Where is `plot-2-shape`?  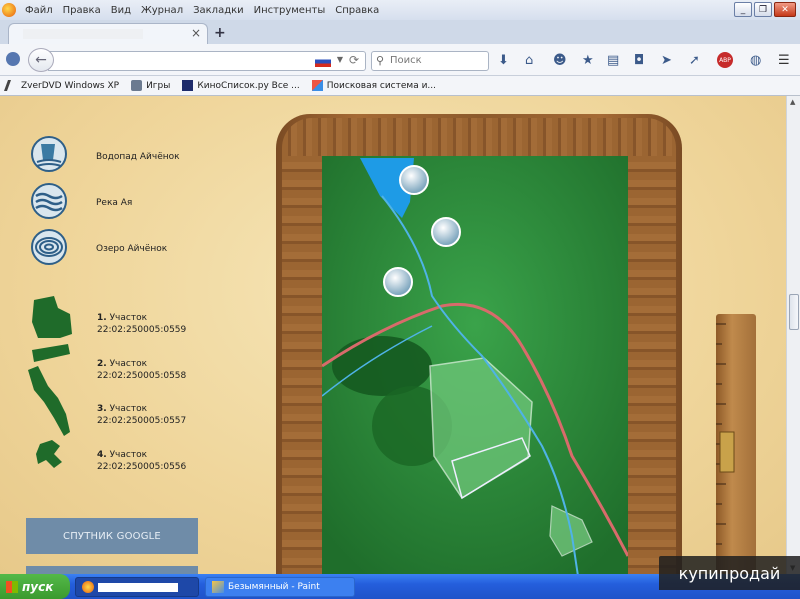
plot-2-shape is located at coordinates (51, 353).